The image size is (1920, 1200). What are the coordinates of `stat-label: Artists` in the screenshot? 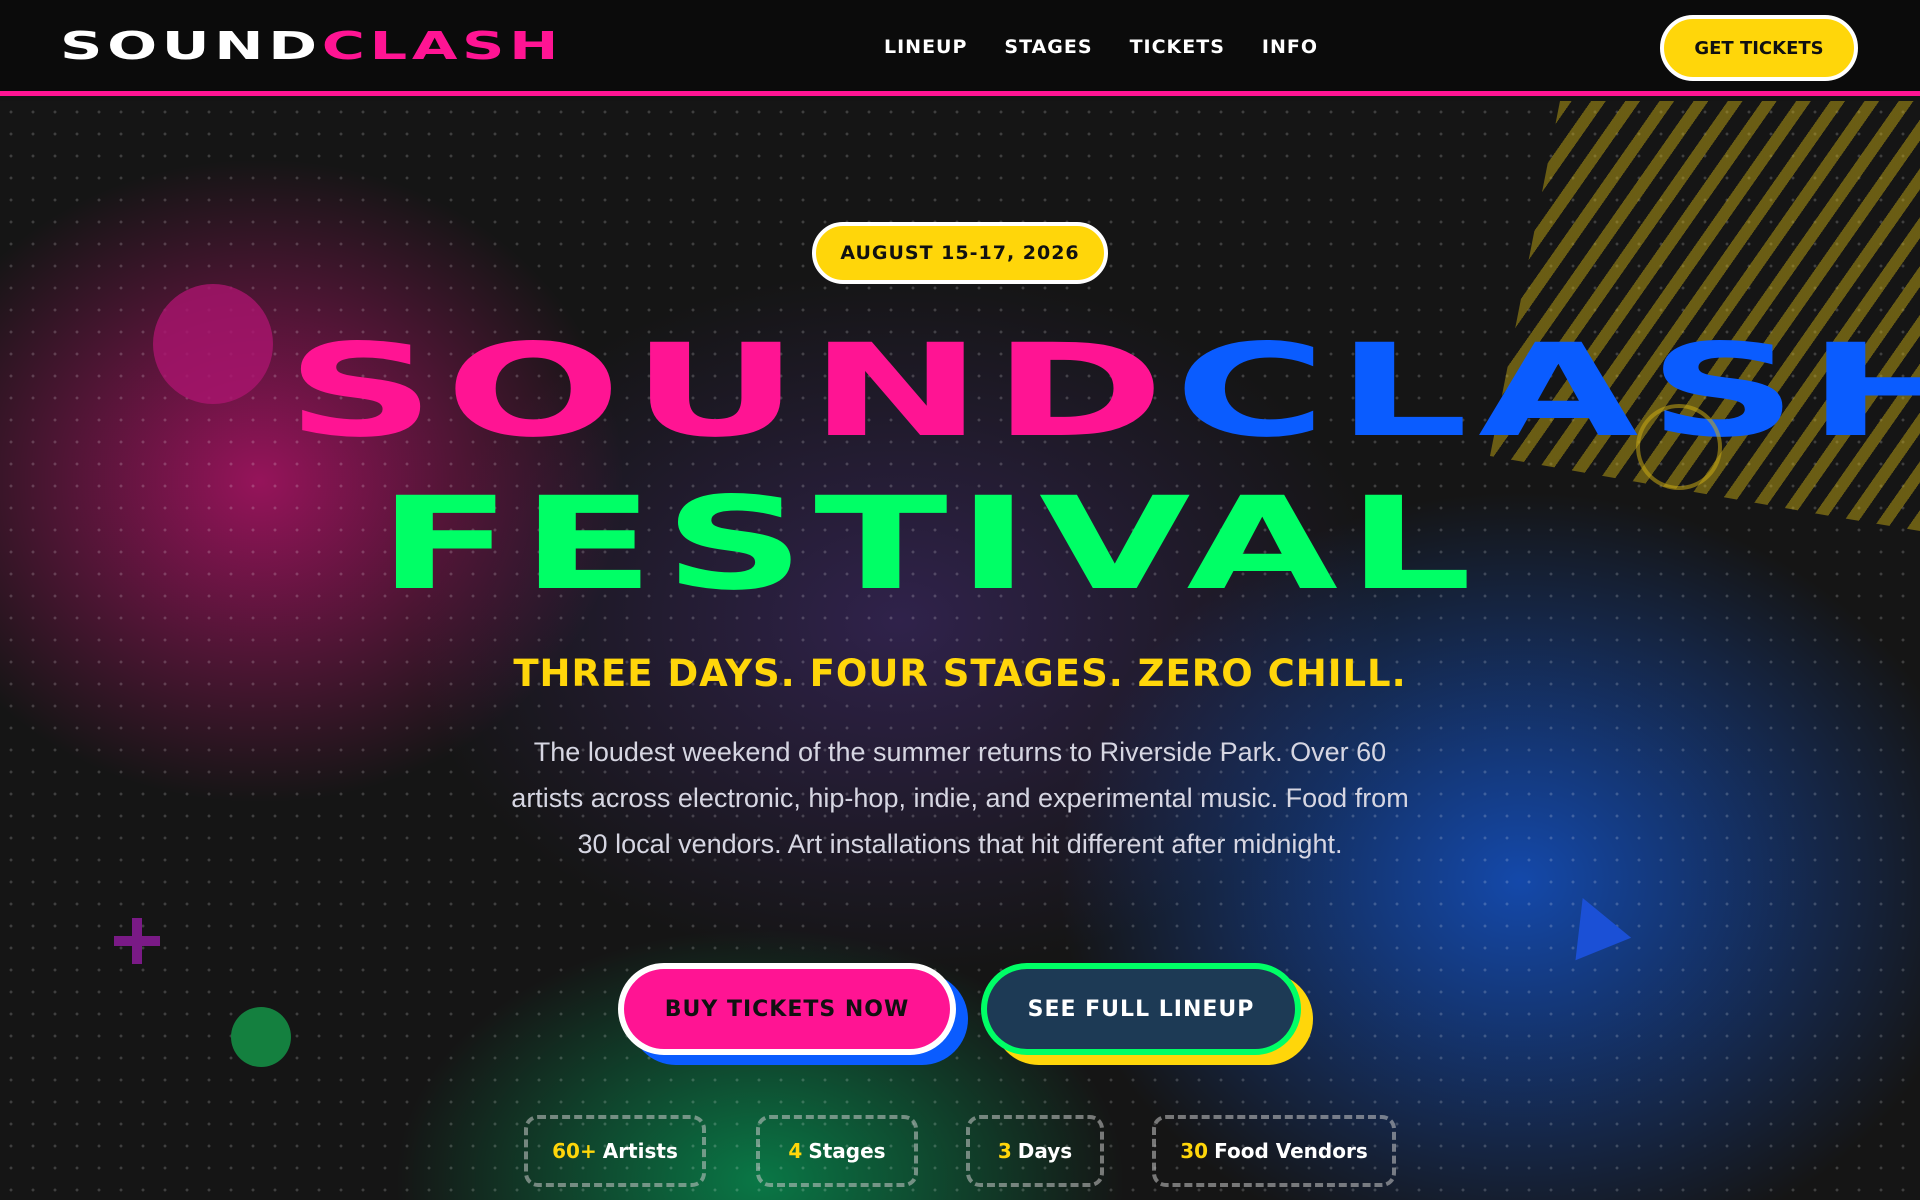 It's located at (640, 1151).